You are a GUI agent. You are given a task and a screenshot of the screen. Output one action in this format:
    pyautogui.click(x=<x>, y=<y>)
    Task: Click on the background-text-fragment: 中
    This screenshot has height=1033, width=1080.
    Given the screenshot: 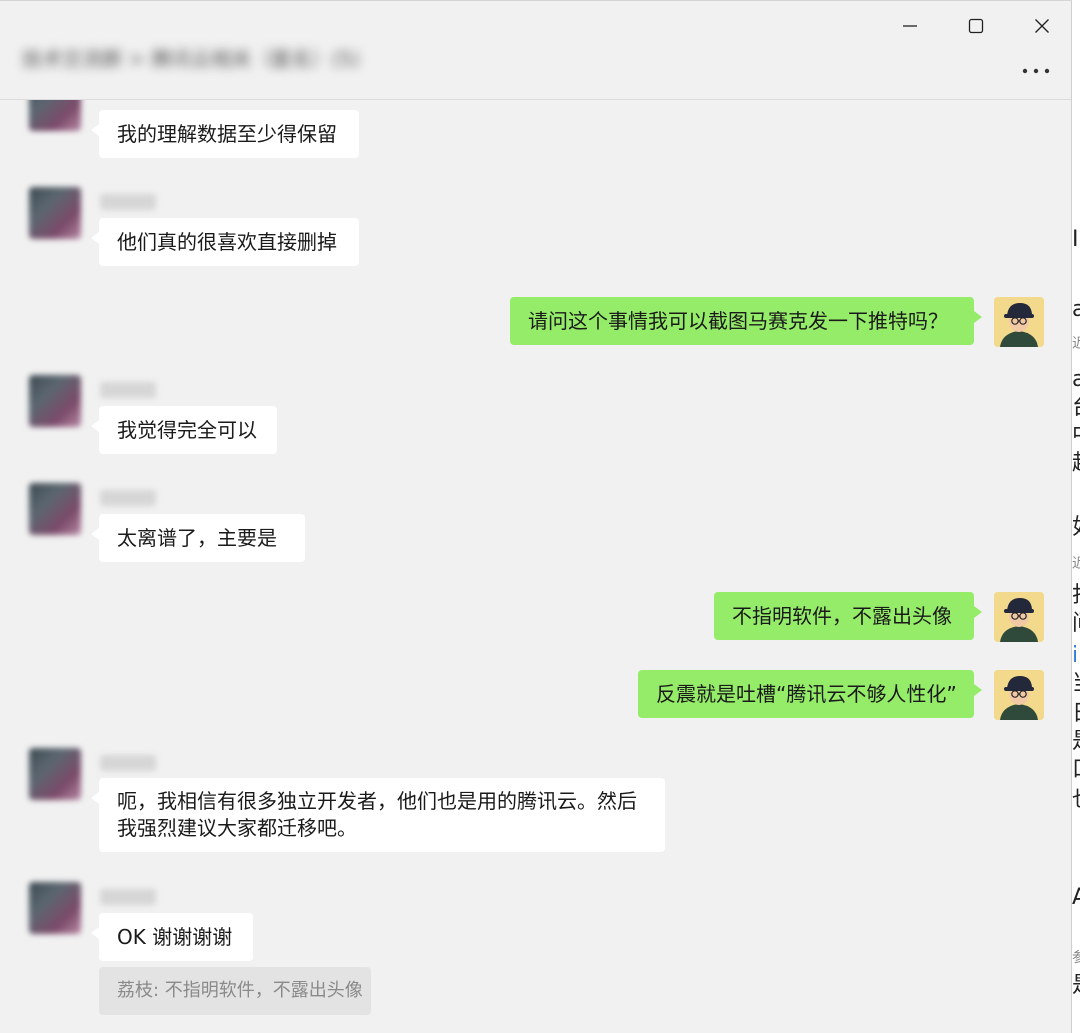 What is the action you would take?
    pyautogui.click(x=1076, y=436)
    